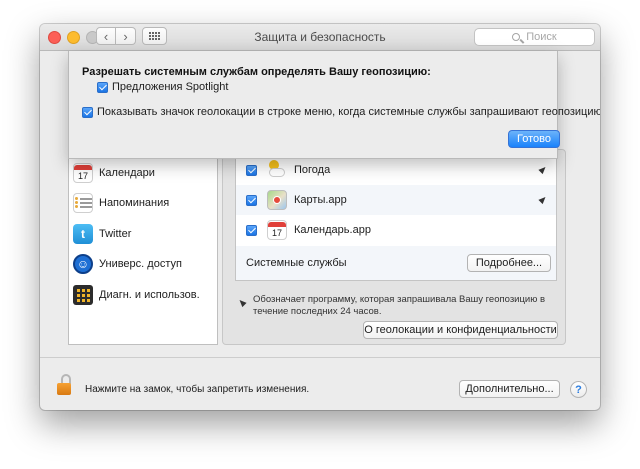  What do you see at coordinates (396, 200) in the screenshot?
I see `table-row-maps: Карты.app` at bounding box center [396, 200].